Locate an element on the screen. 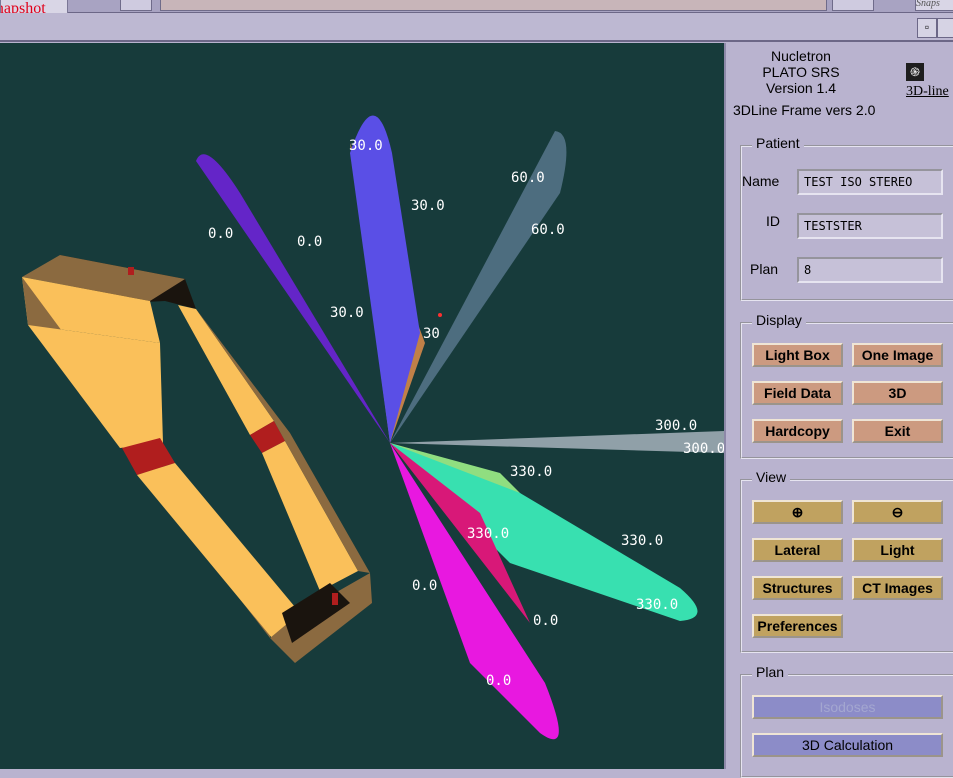 The height and width of the screenshot is (778, 953). 3d-button: 3D is located at coordinates (897, 393).